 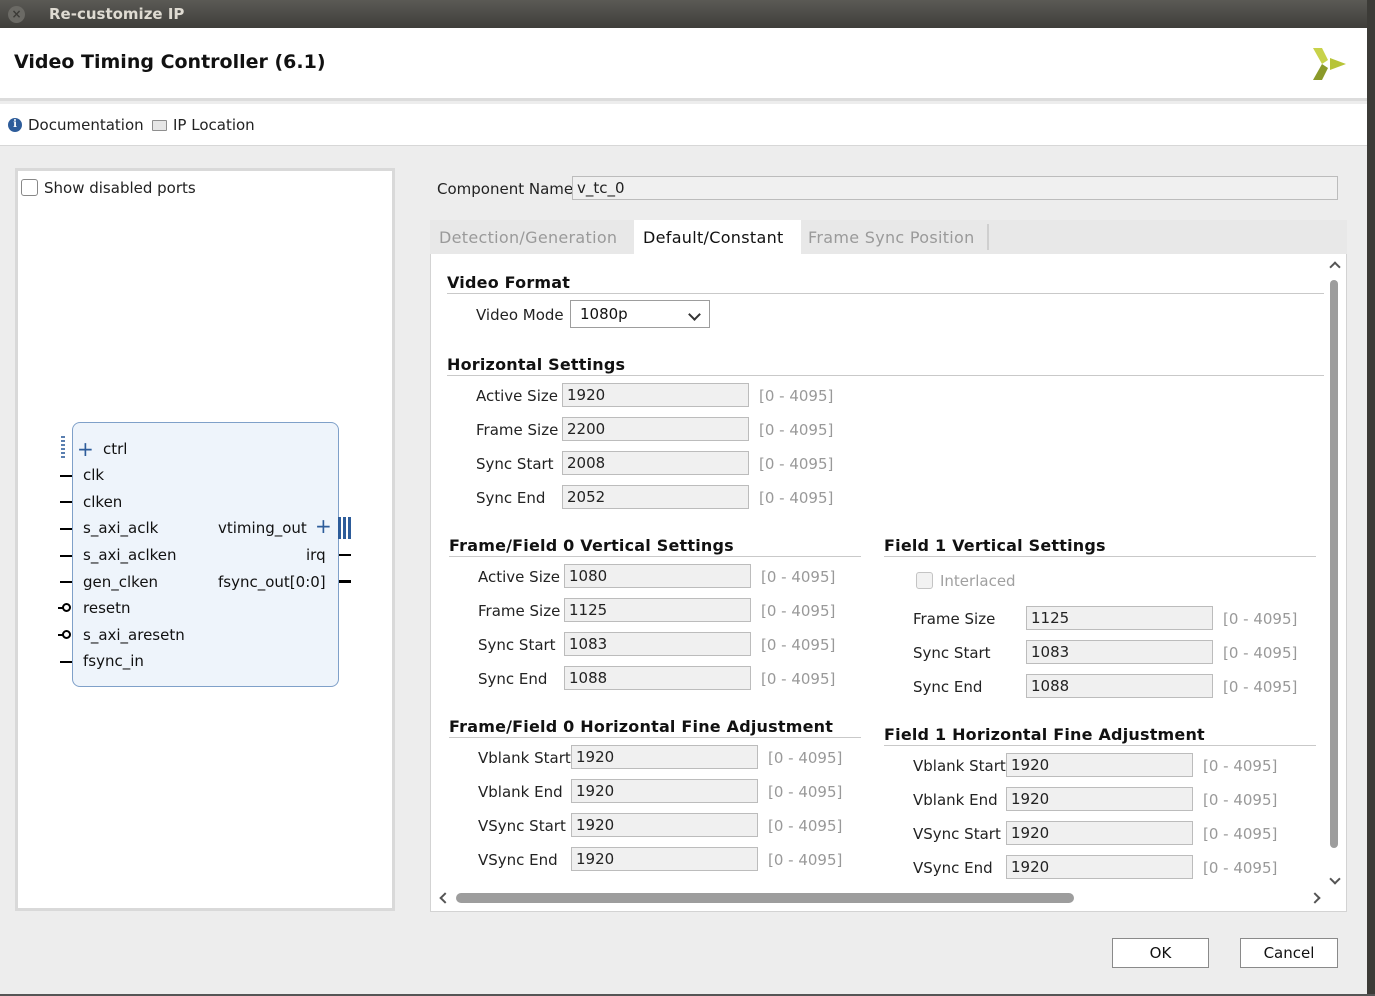 I want to click on ip-title: Video Timing Controller (6.1), so click(x=170, y=62).